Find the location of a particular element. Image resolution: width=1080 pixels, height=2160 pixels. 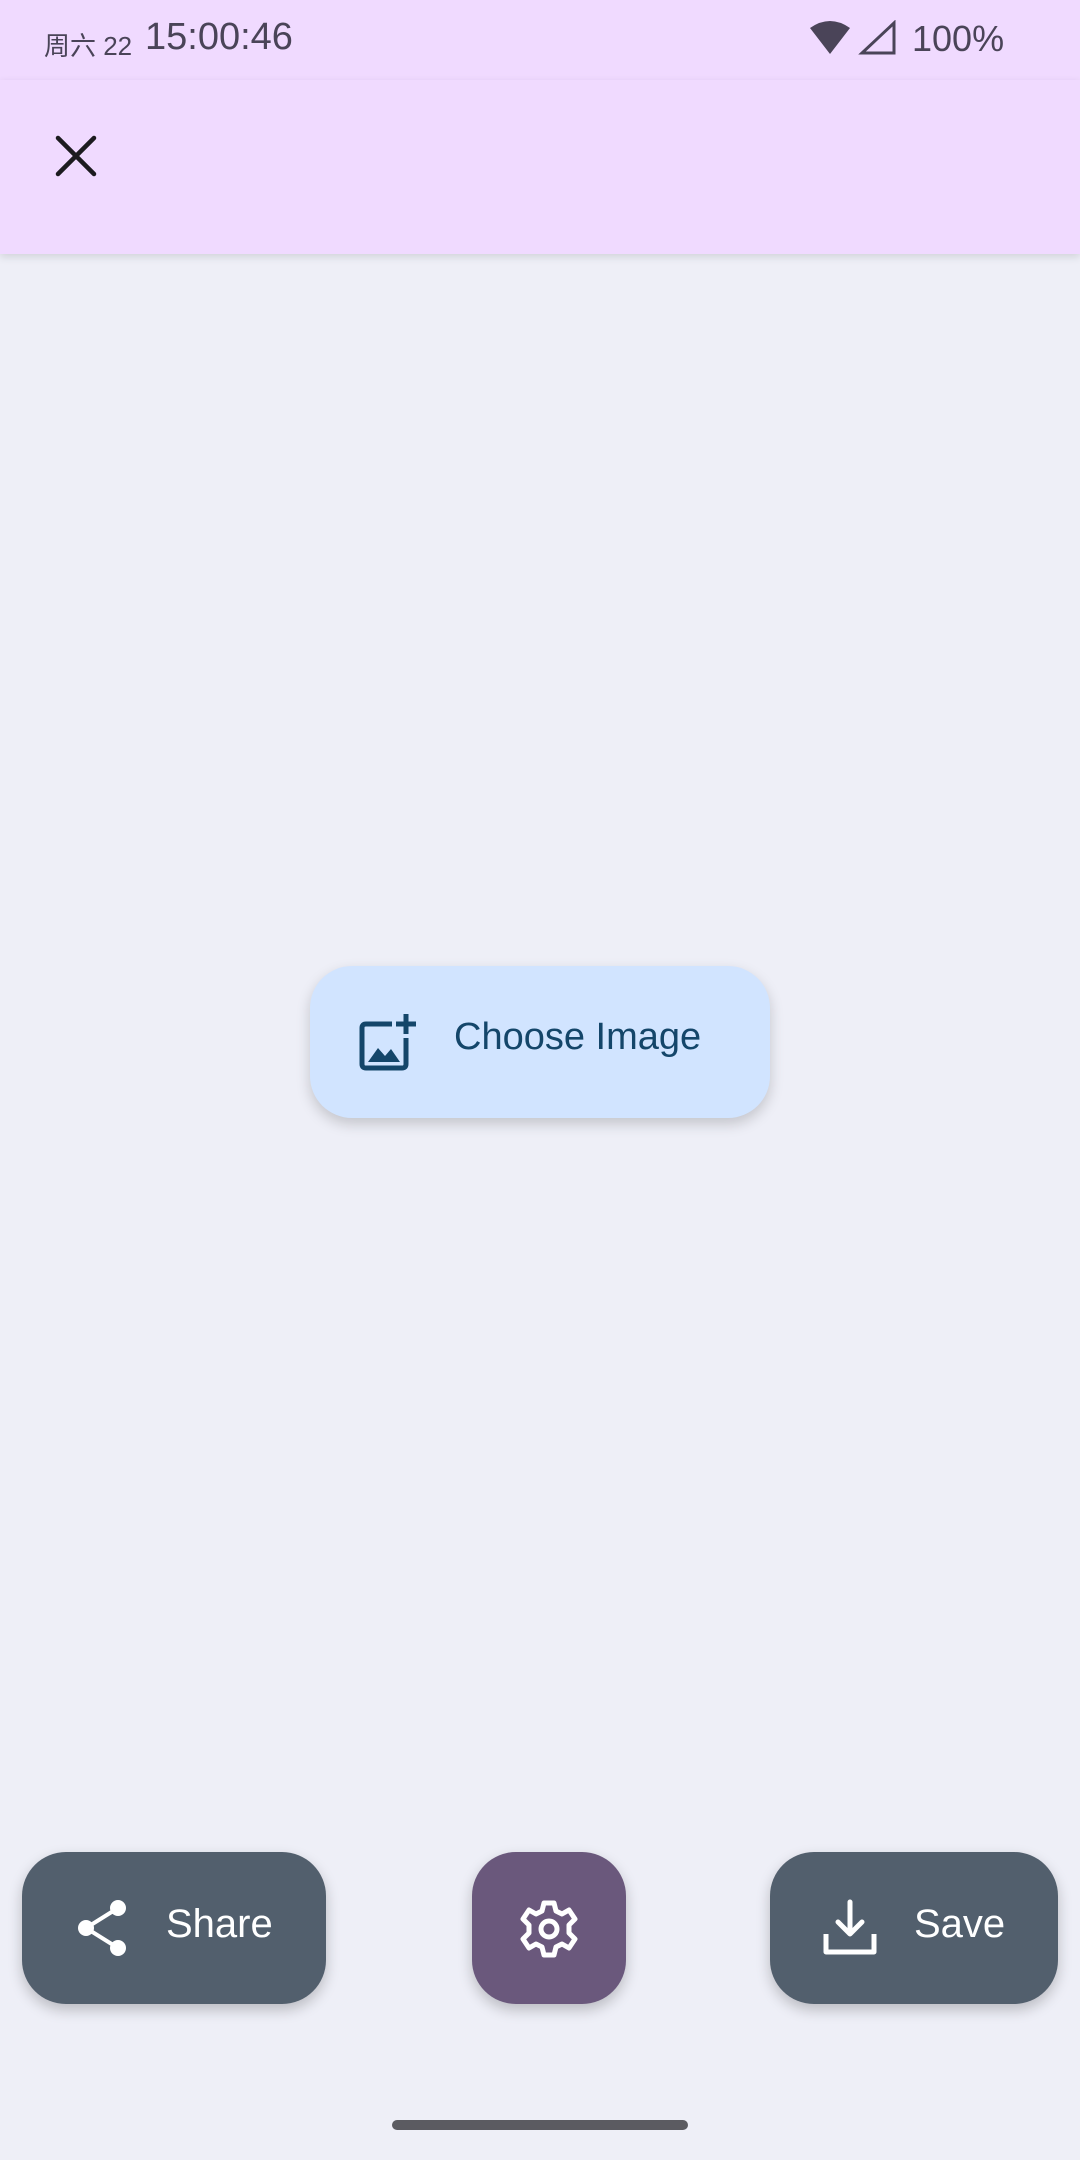

share-button: Share is located at coordinates (174, 1928).